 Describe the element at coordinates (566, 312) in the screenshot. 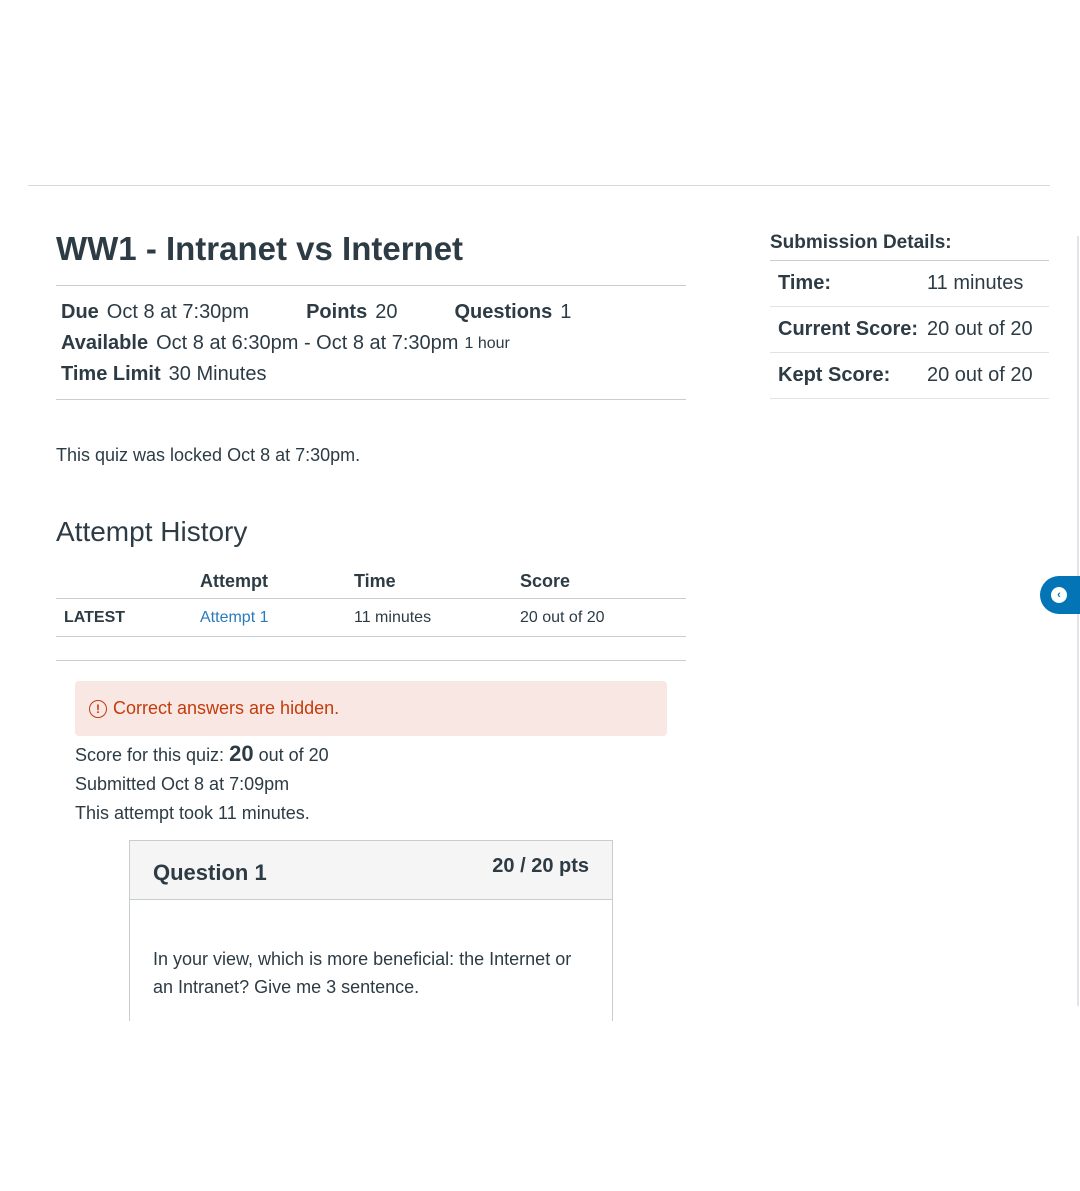

I see `questions-value: 1` at that location.